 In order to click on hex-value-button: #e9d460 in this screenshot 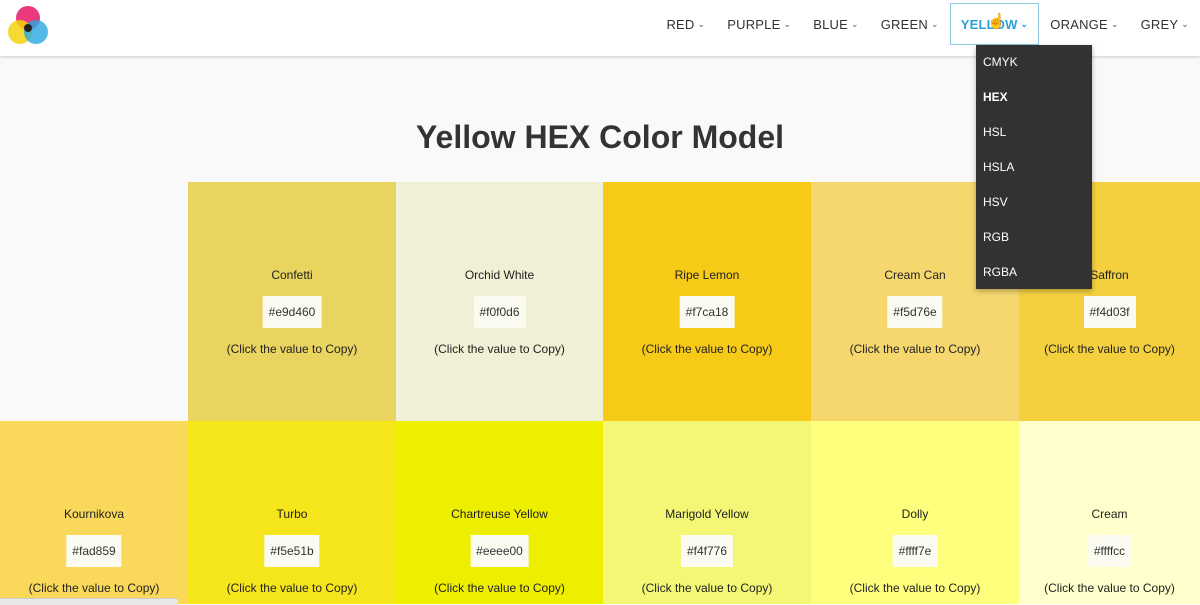, I will do `click(292, 312)`.